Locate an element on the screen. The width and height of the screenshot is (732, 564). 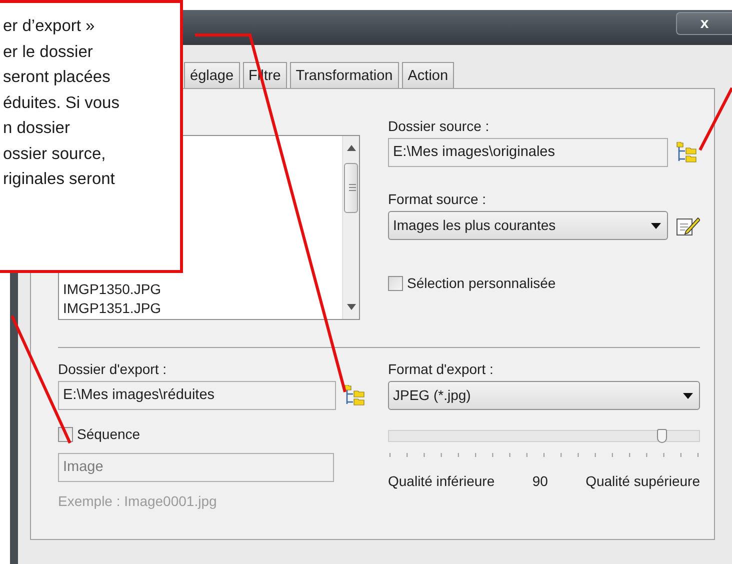
tab: églage is located at coordinates (212, 75).